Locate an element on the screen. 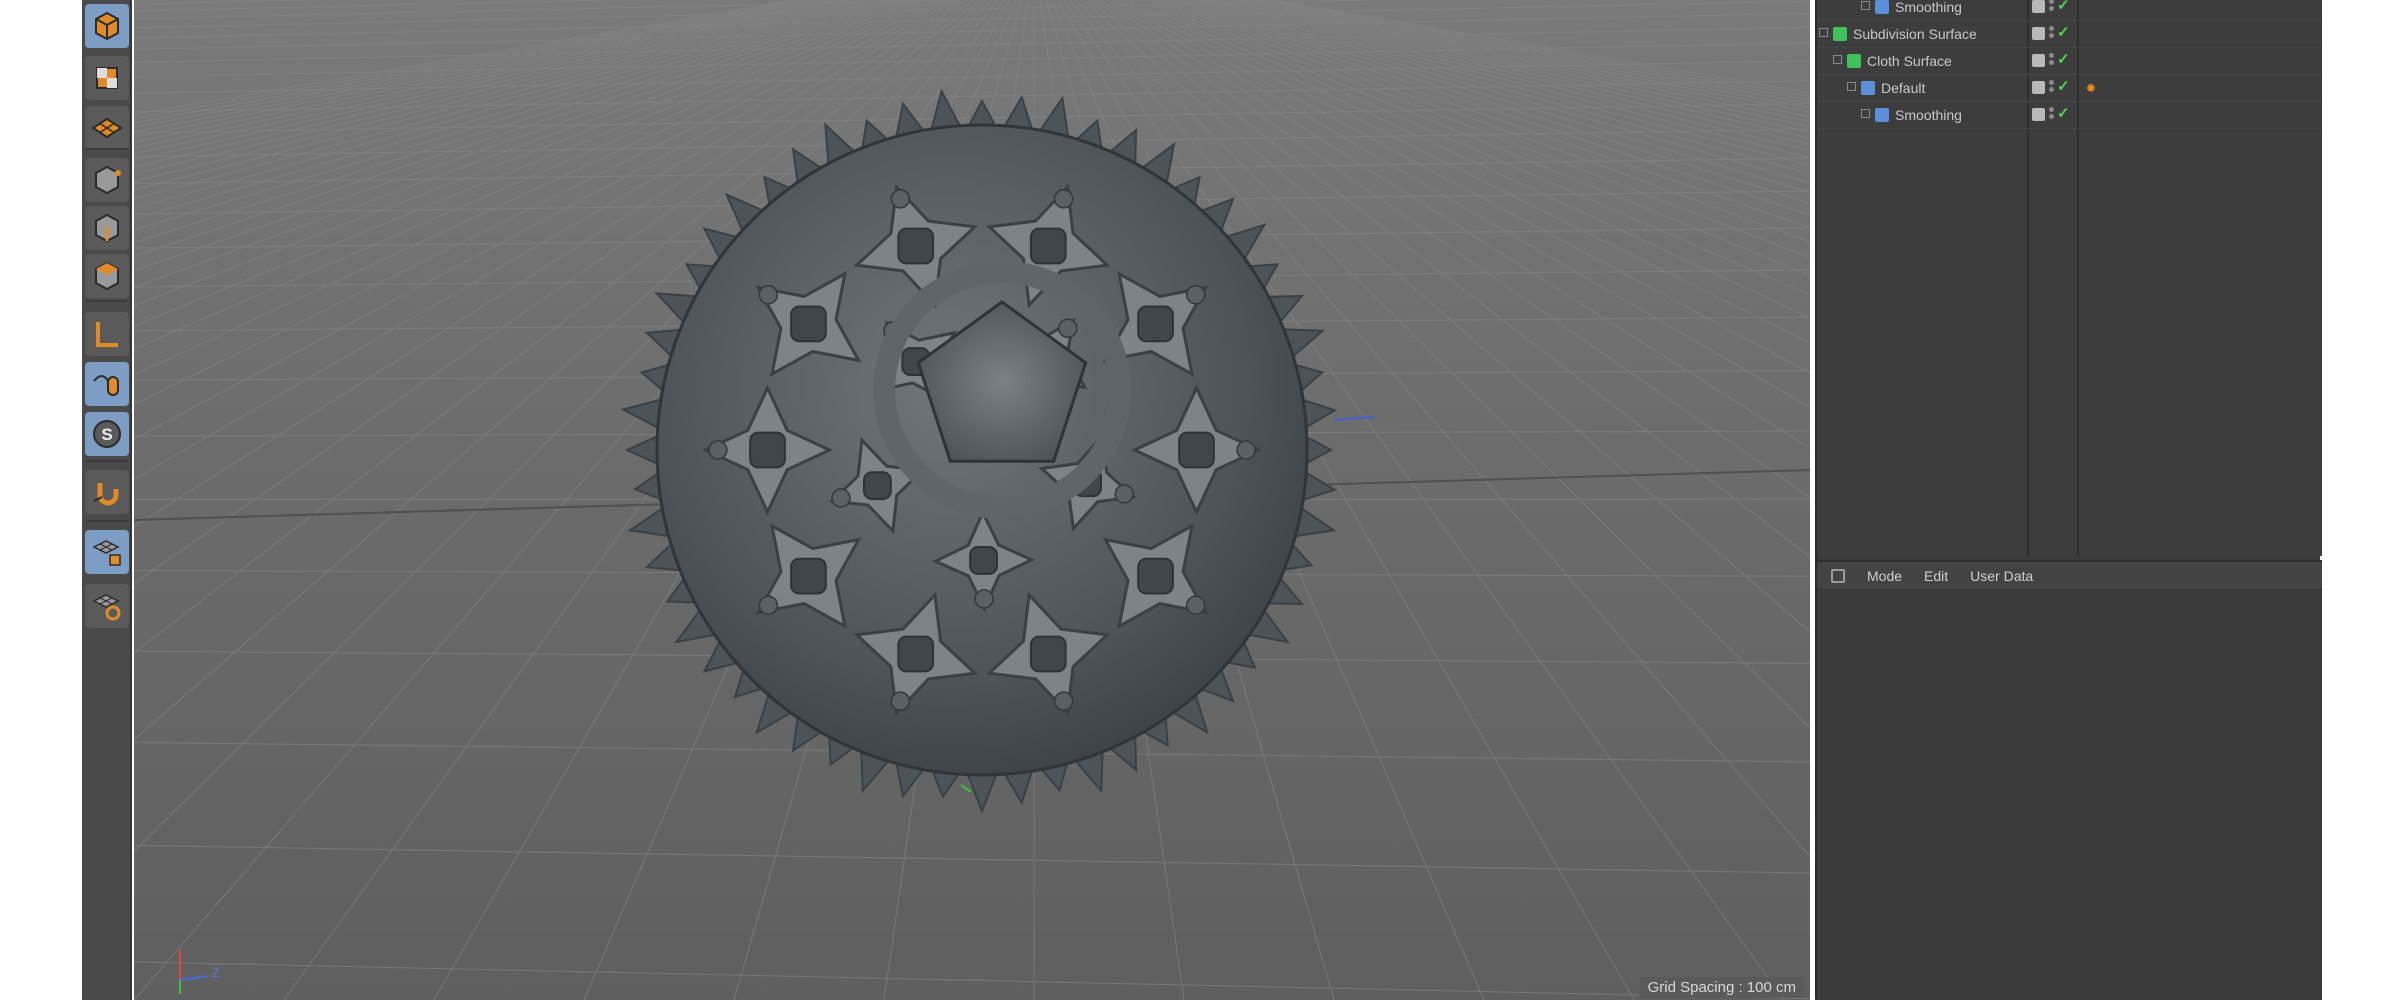 Image resolution: width=2400 pixels, height=1000 pixels. axis-gizmo: Z is located at coordinates (199, 972).